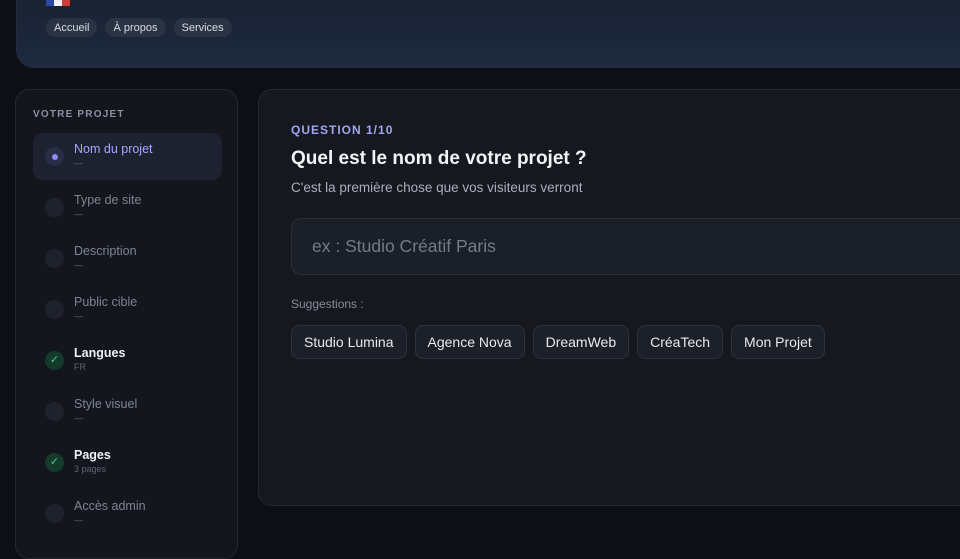 The height and width of the screenshot is (559, 960). Describe the element at coordinates (80, 367) in the screenshot. I see `step-value: FR` at that location.